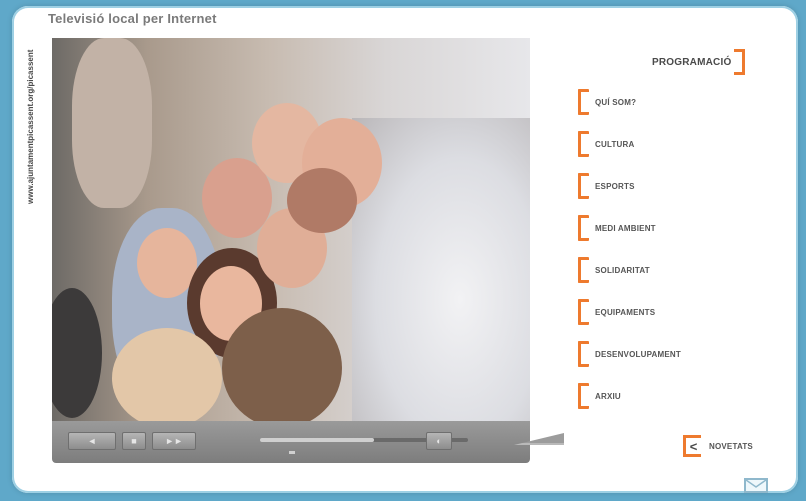  I want to click on menu-item-qui-som: QUÍ SOM?, so click(607, 102).